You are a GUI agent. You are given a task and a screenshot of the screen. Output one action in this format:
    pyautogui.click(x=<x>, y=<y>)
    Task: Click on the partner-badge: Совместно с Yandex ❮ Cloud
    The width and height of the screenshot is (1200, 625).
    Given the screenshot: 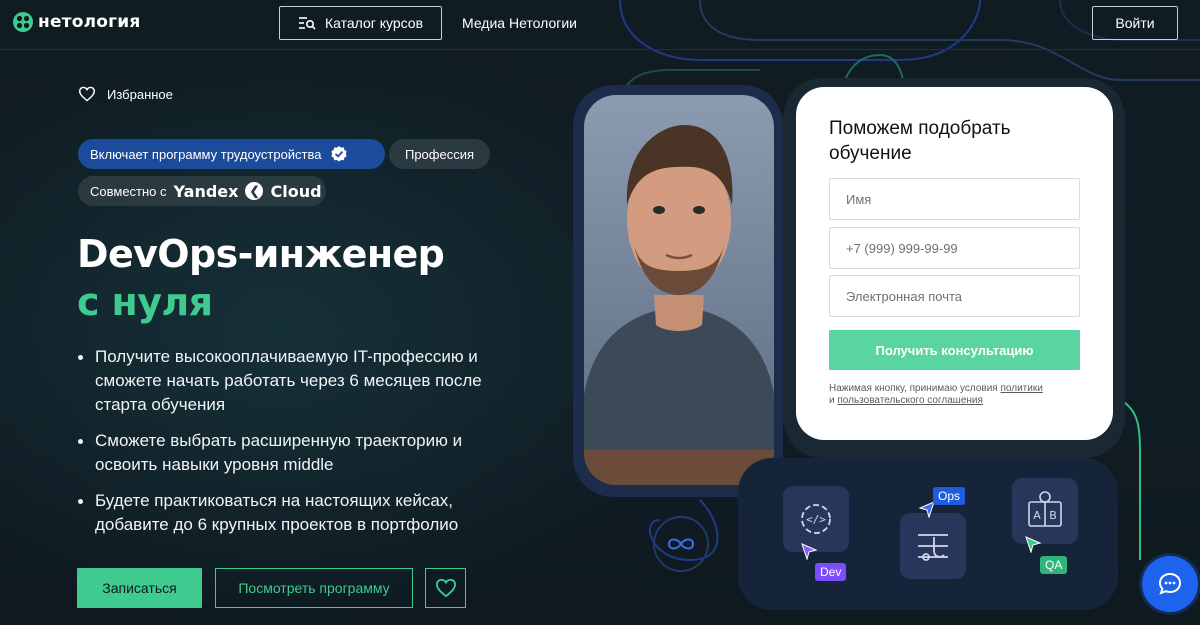 What is the action you would take?
    pyautogui.click(x=202, y=191)
    